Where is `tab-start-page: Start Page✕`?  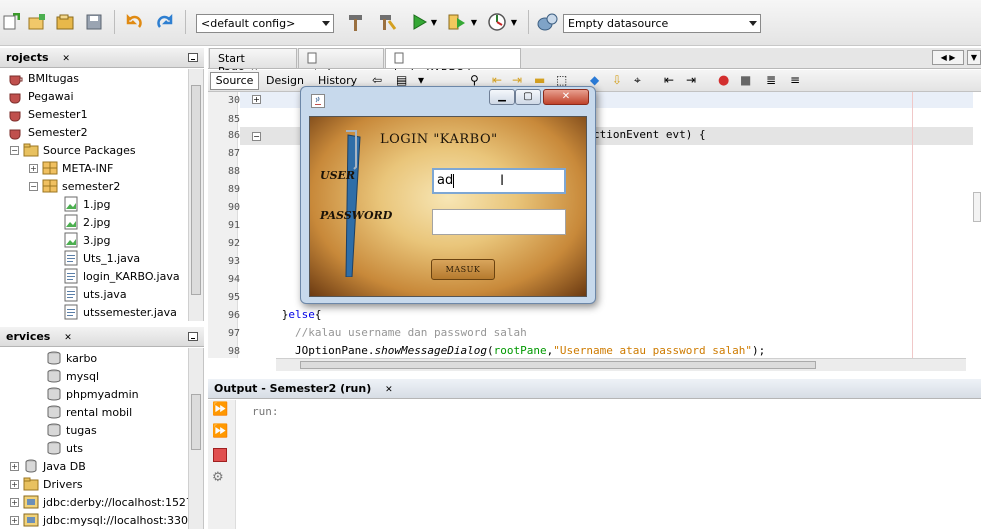
tab-start-page: Start Page✕ is located at coordinates (253, 63).